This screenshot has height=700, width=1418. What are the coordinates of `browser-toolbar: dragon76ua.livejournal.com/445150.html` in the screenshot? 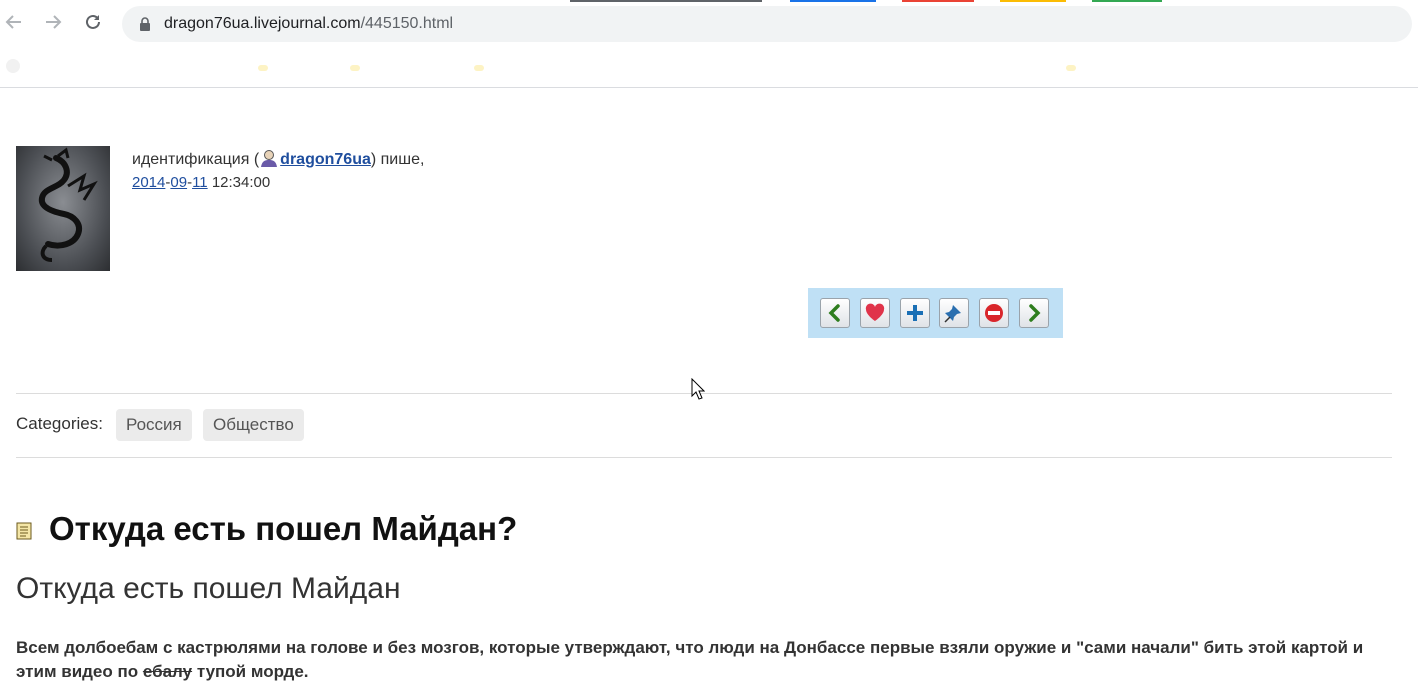 It's located at (709, 25).